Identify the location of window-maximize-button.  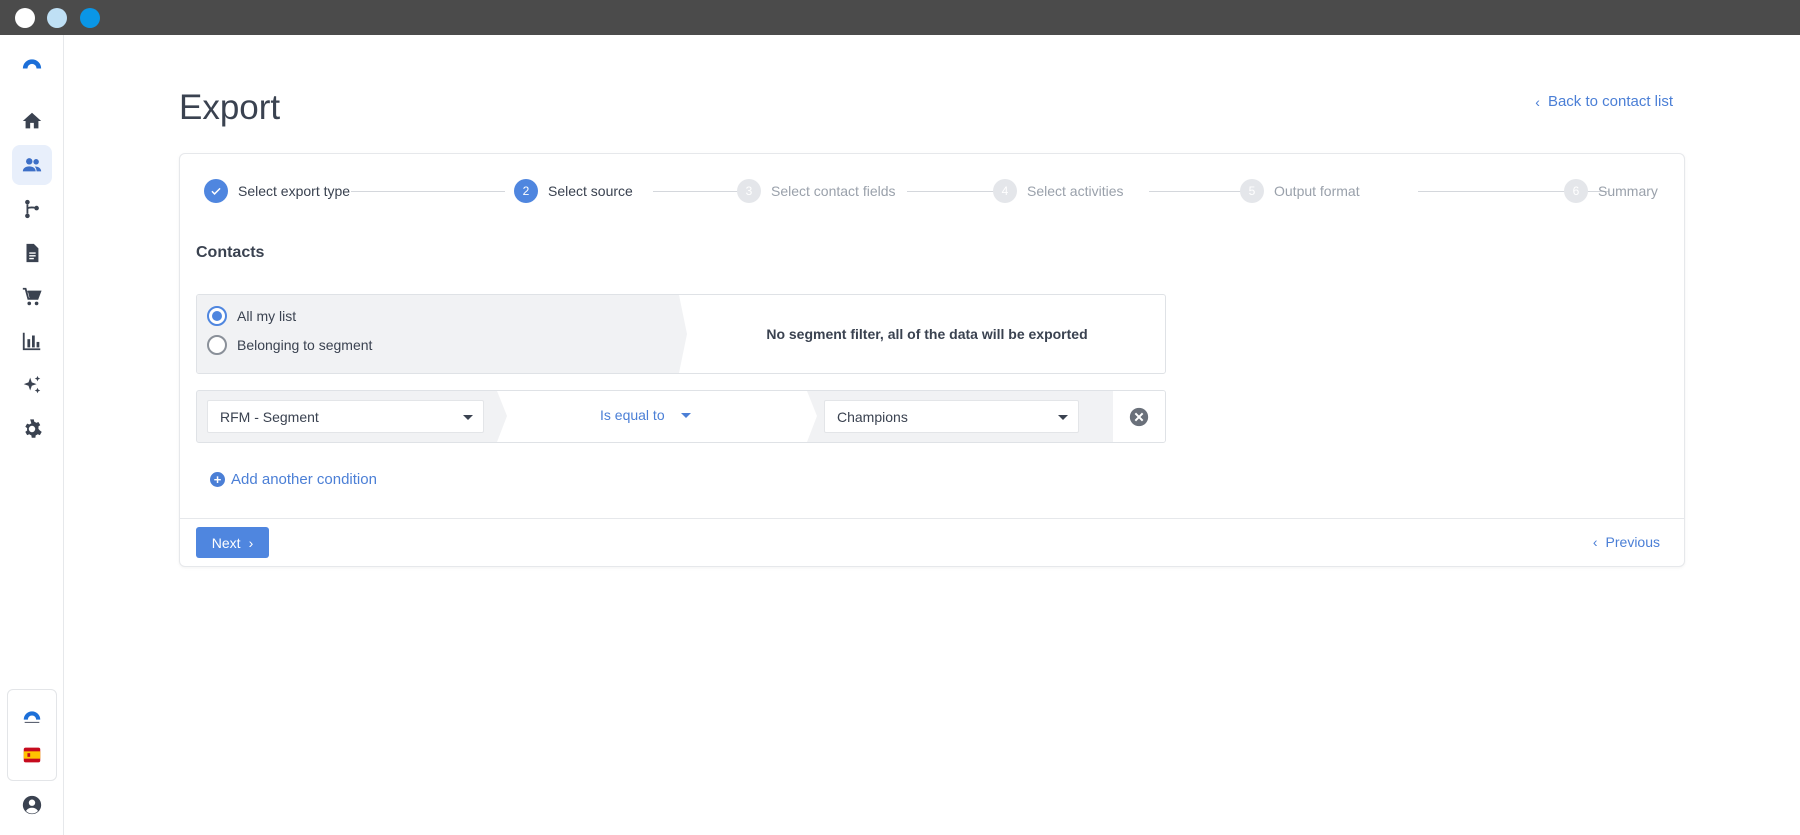
(90, 18).